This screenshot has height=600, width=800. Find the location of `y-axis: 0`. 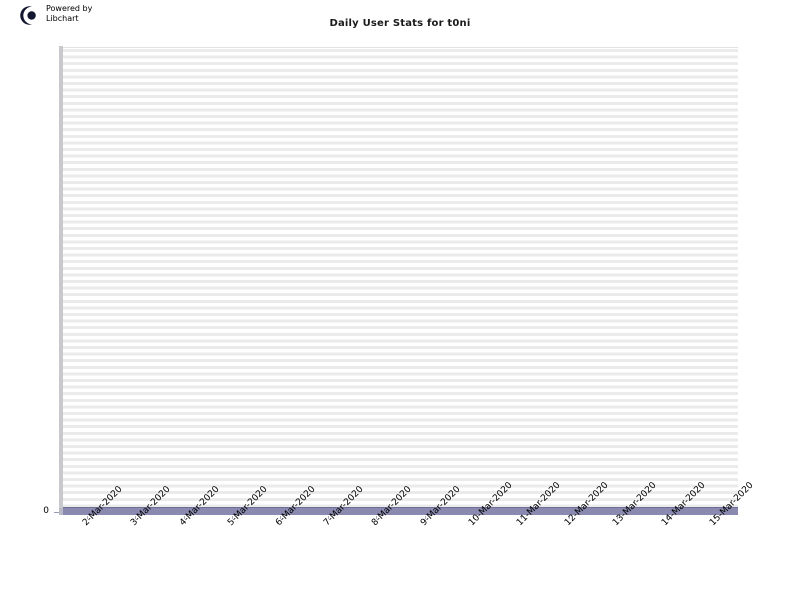

y-axis: 0 is located at coordinates (29, 300).